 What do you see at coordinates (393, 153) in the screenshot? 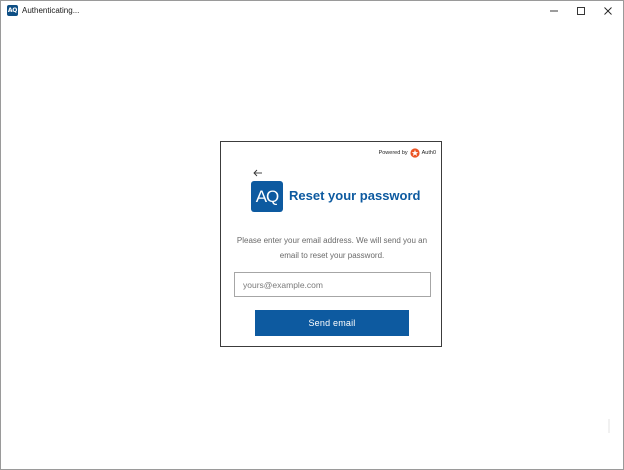
I see `powered-by-label: Powered by` at bounding box center [393, 153].